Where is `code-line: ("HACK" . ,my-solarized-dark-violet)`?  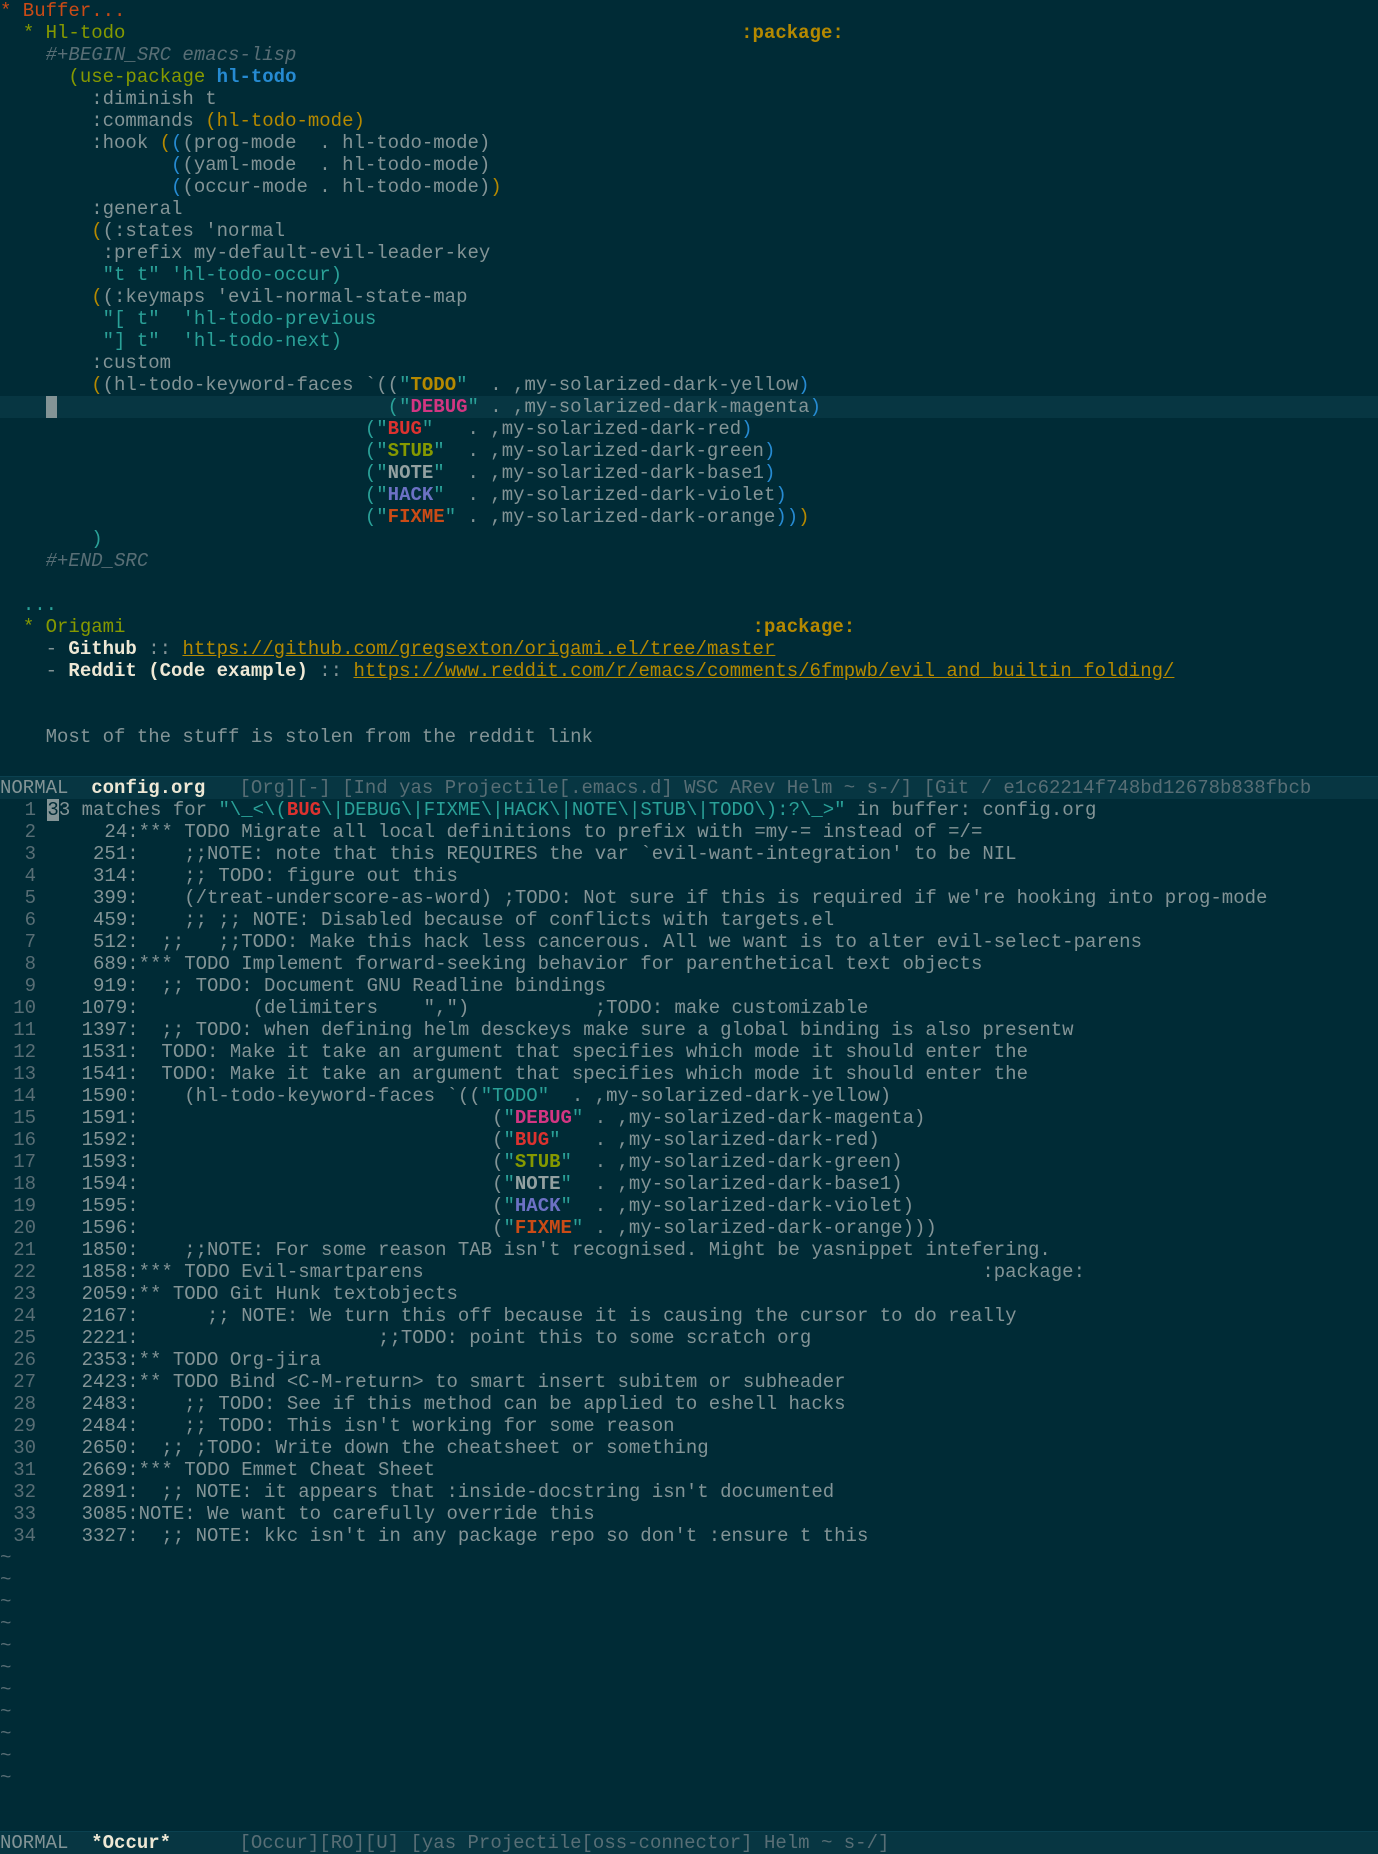
code-line: ("HACK" . ,my-solarized-dark-violet) is located at coordinates (575, 495).